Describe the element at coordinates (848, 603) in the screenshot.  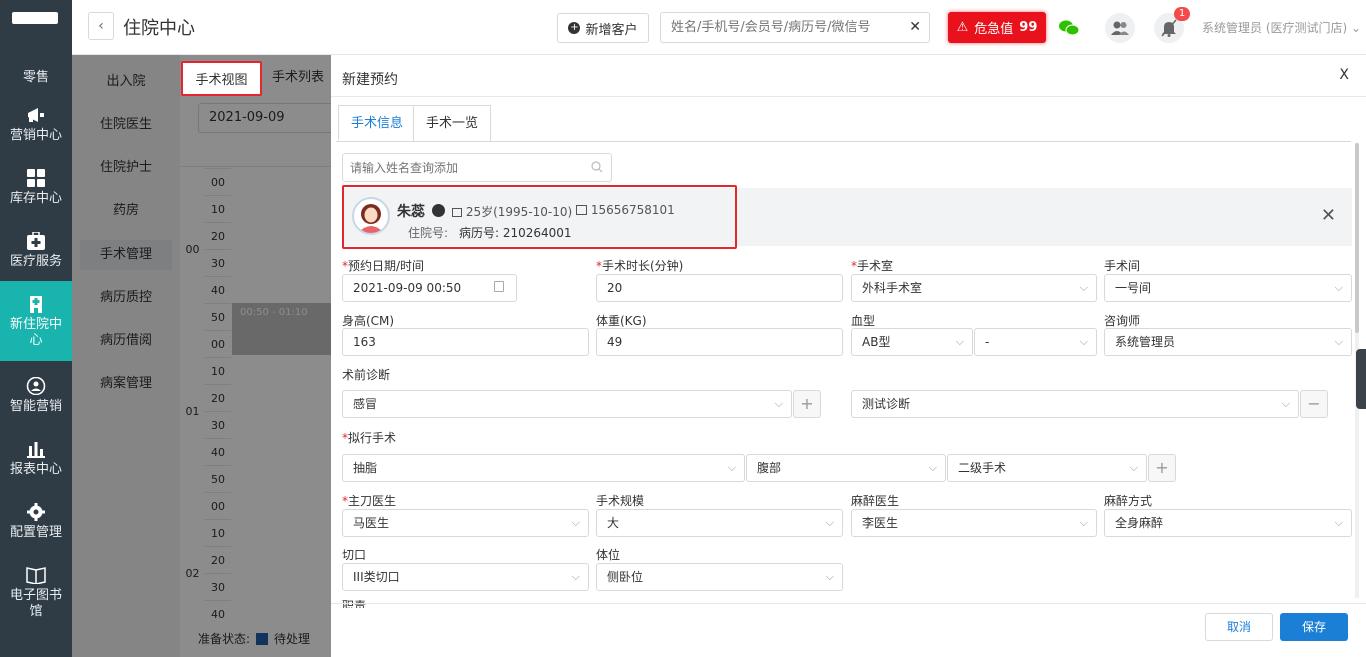
I see `modal-footer-divider` at that location.